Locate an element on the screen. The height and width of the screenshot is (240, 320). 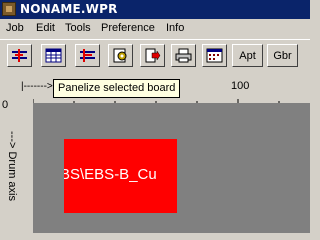
printer-icon is located at coordinates (183, 55).